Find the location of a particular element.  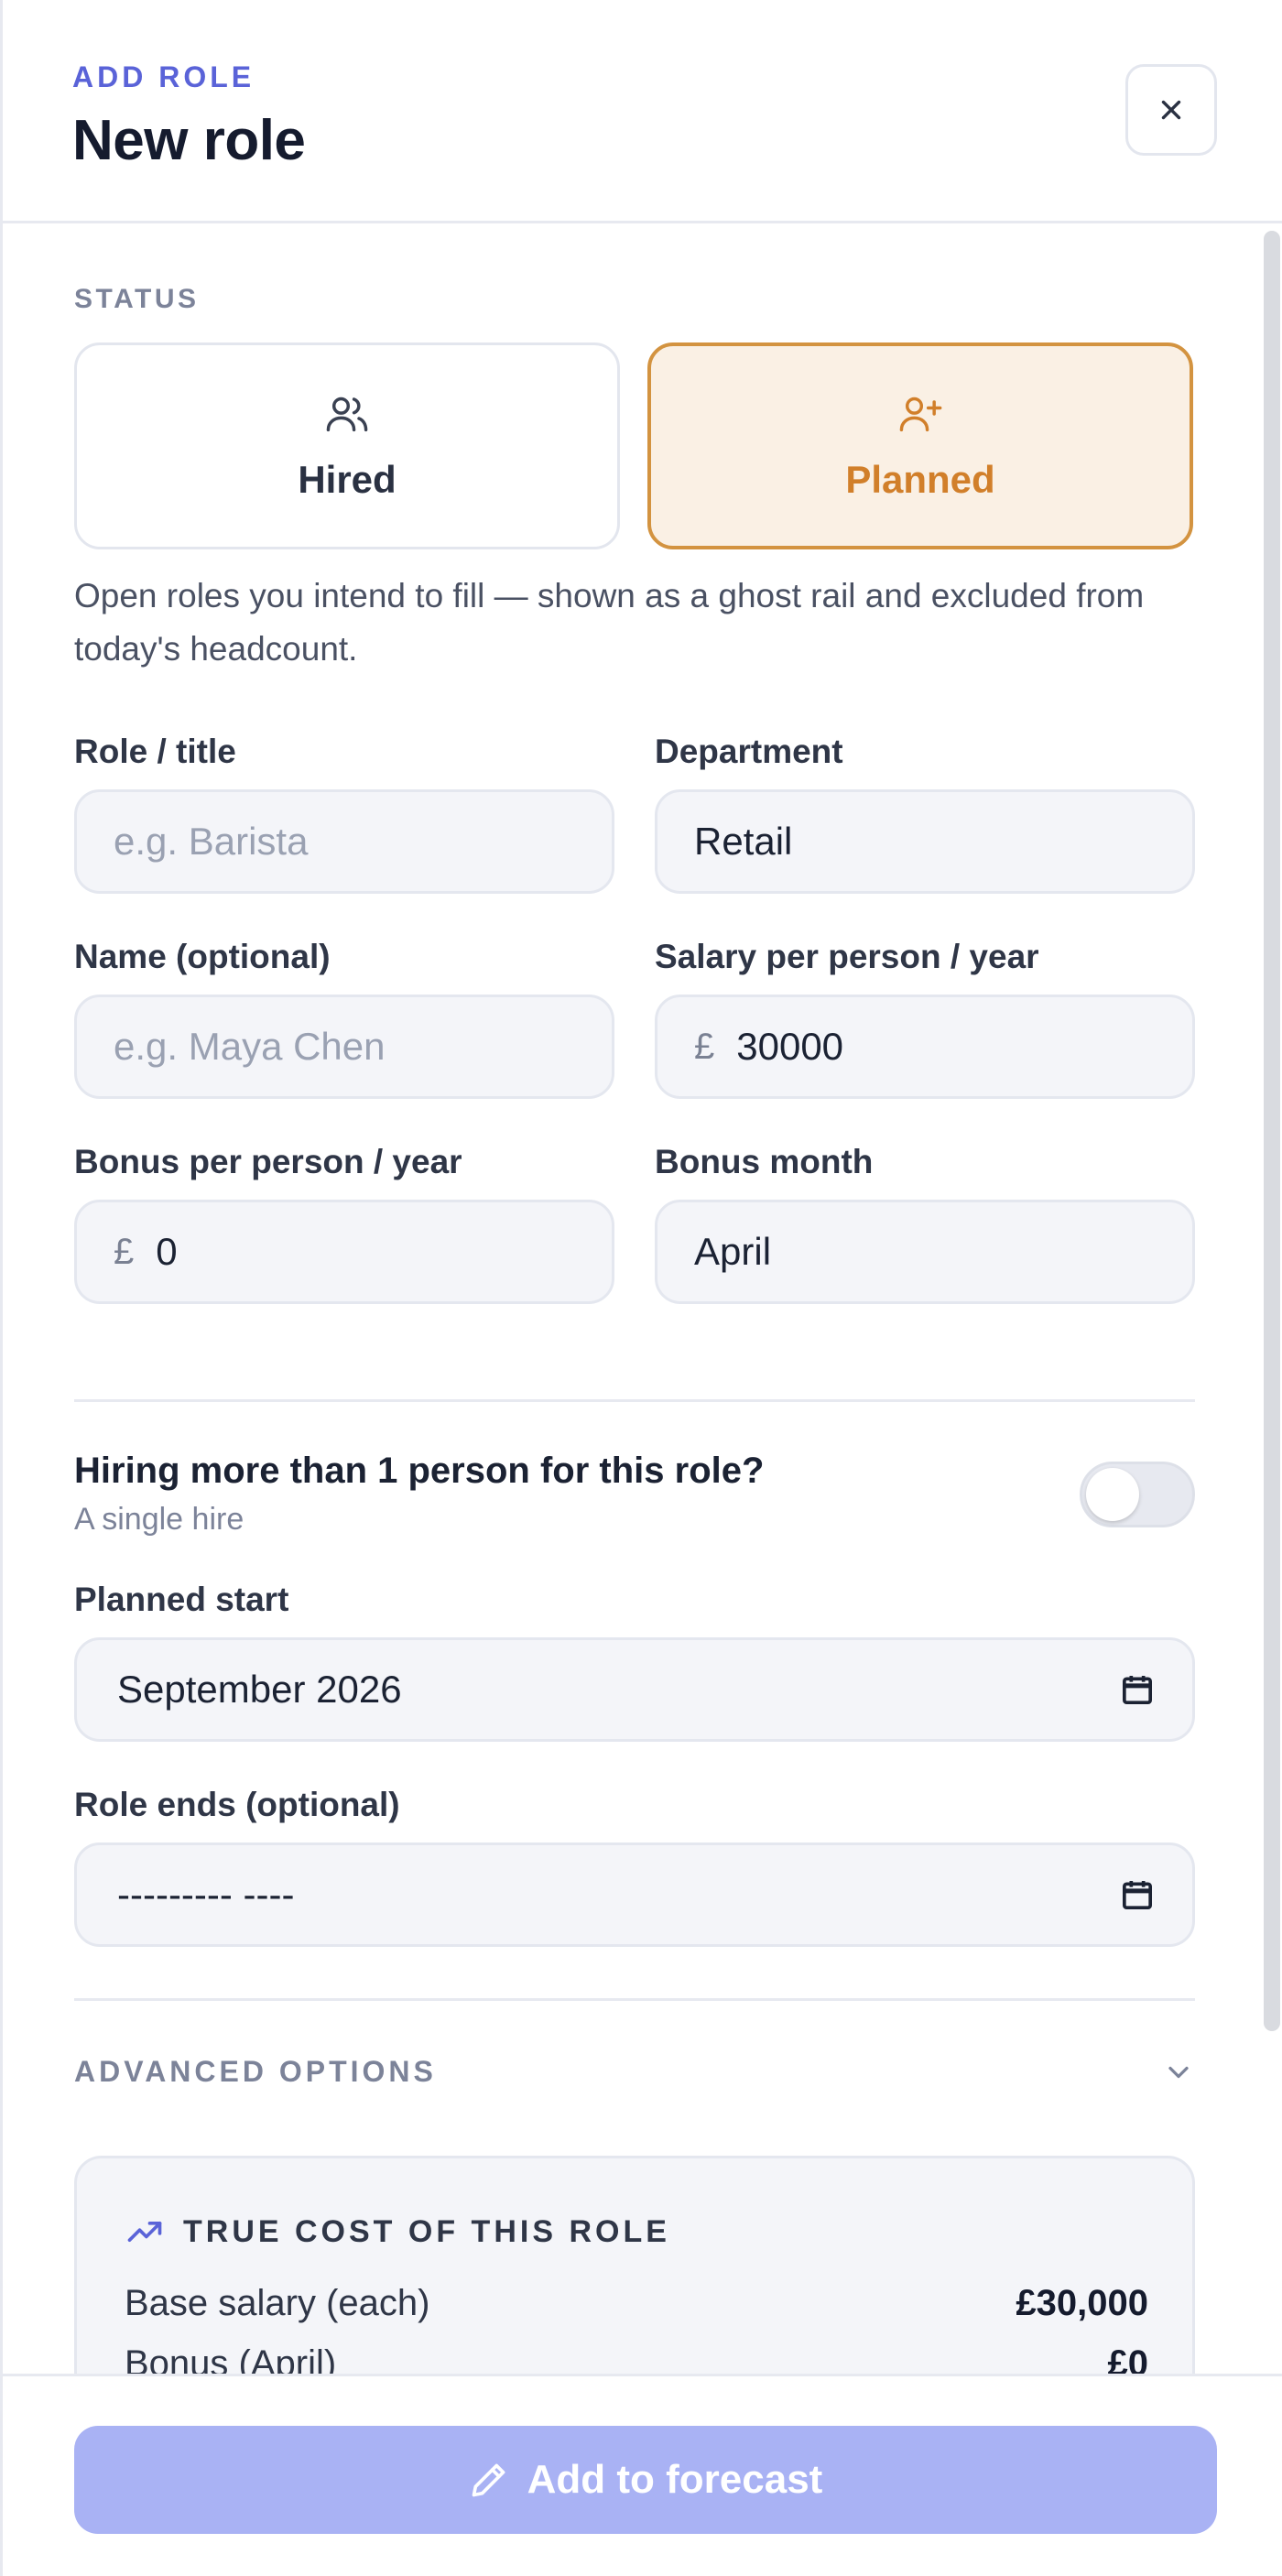

close-icon is located at coordinates (1171, 110).